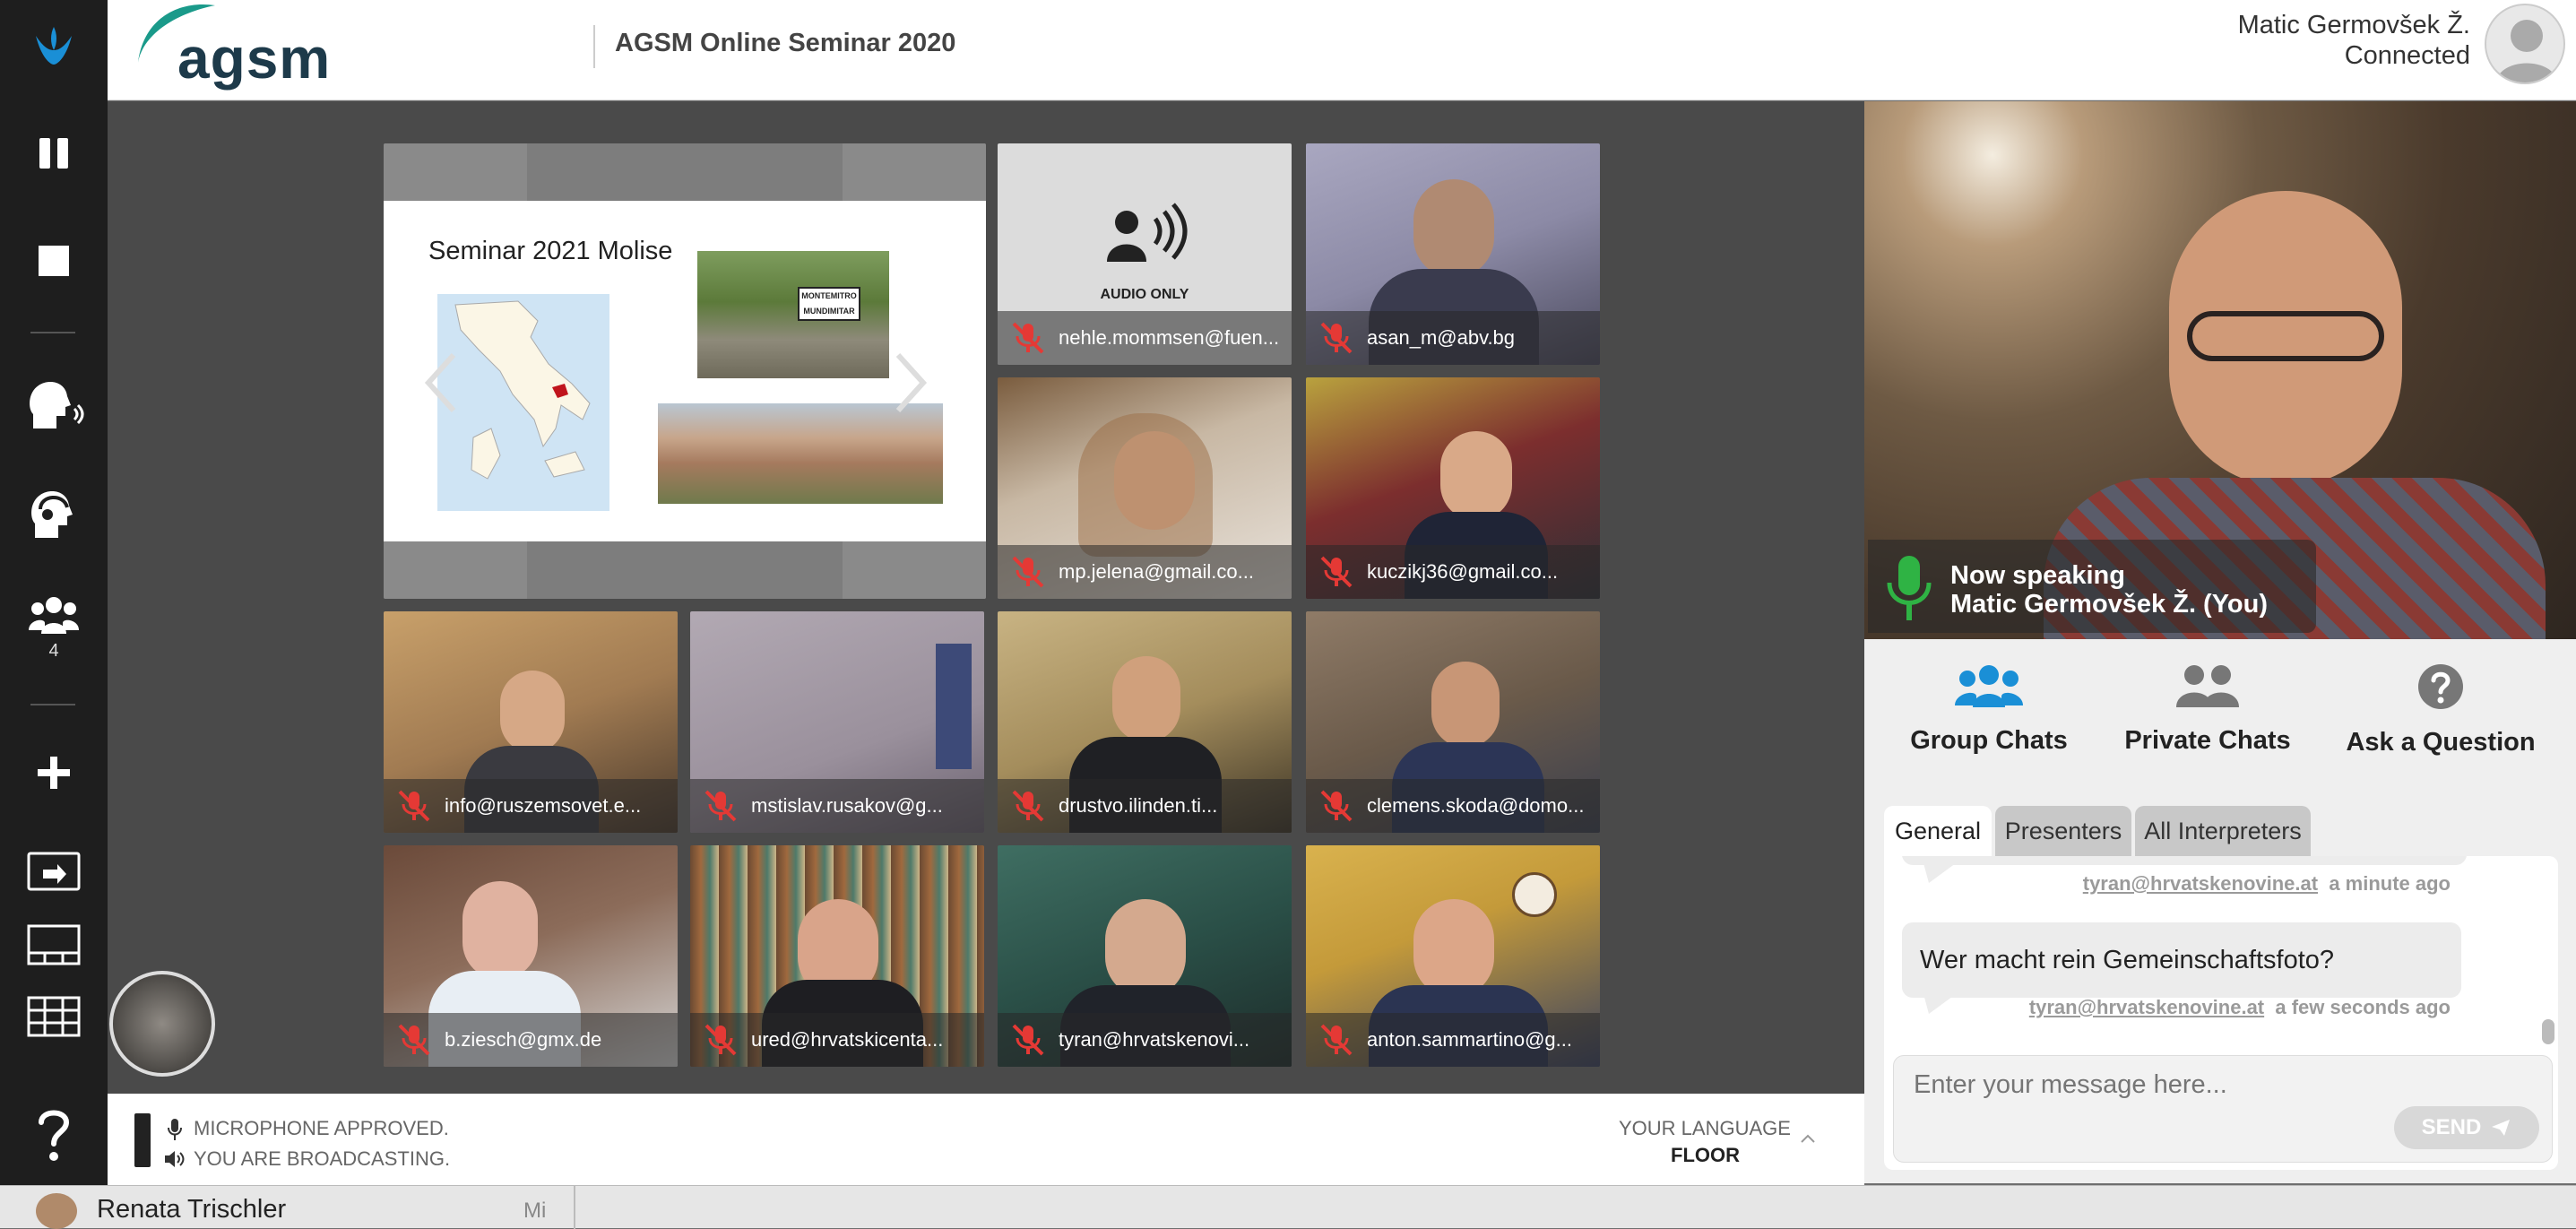  Describe the element at coordinates (523, 1039) in the screenshot. I see `participant-name: b.ziesch@gmx.de` at that location.